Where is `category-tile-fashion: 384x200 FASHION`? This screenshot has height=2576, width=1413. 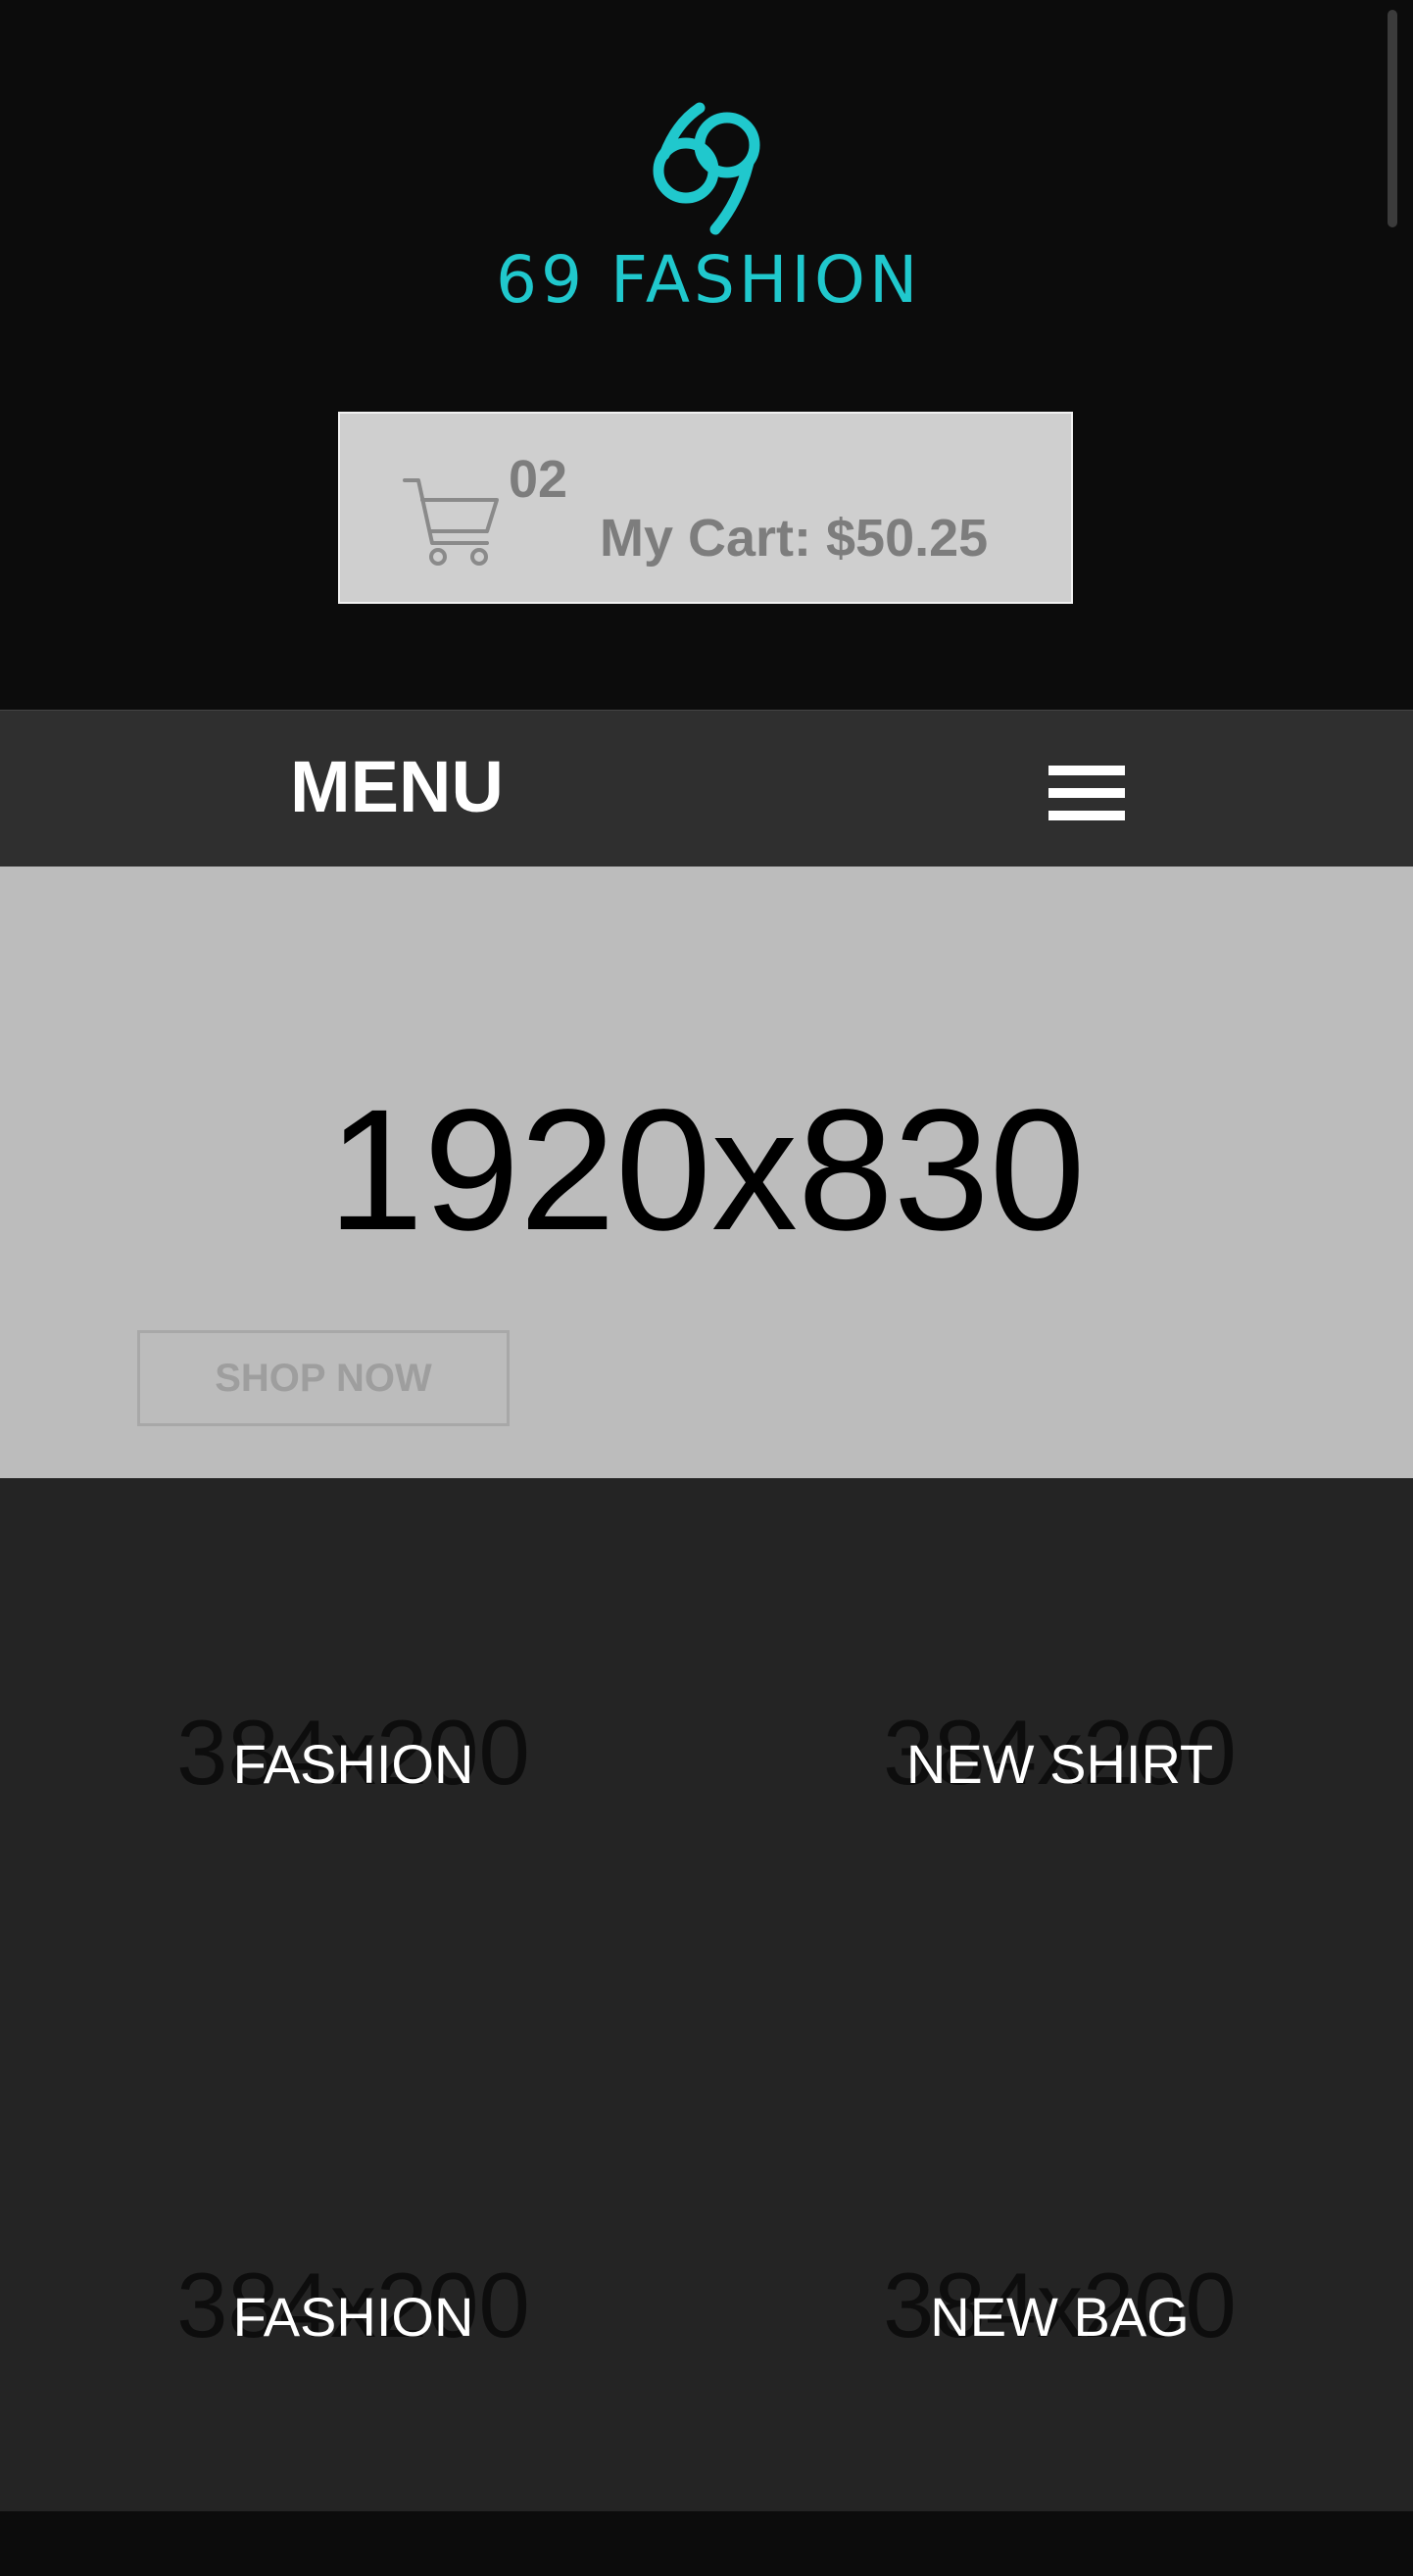
category-tile-fashion: 384x200 FASHION is located at coordinates (353, 1752).